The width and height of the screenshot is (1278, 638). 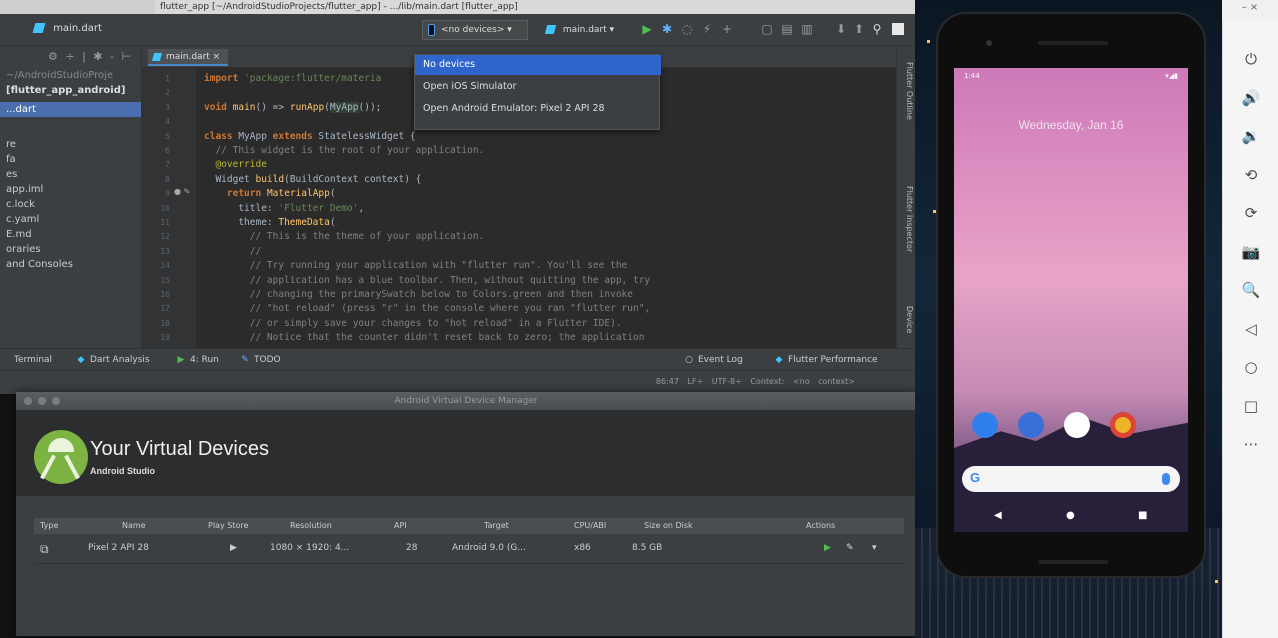 What do you see at coordinates (1250, 136) in the screenshot?
I see `volume-down-icon: 🔉` at bounding box center [1250, 136].